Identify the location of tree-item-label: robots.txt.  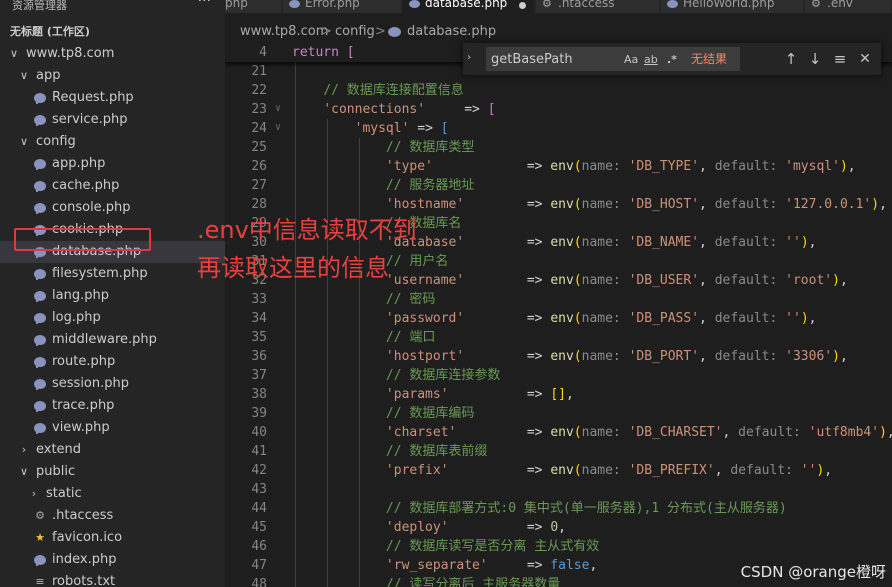
(84, 580).